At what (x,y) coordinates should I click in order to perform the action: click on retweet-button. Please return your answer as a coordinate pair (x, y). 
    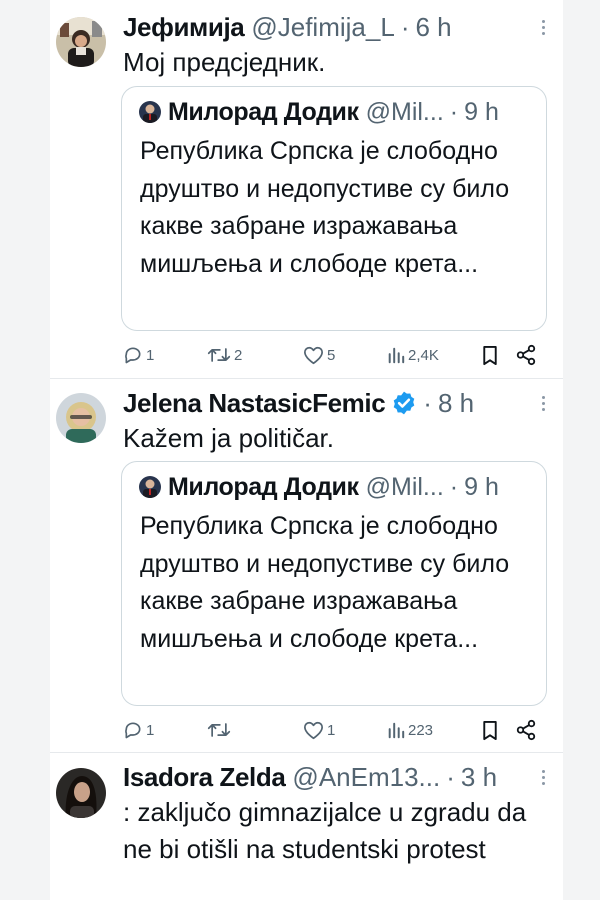
    Looking at the image, I should click on (220, 730).